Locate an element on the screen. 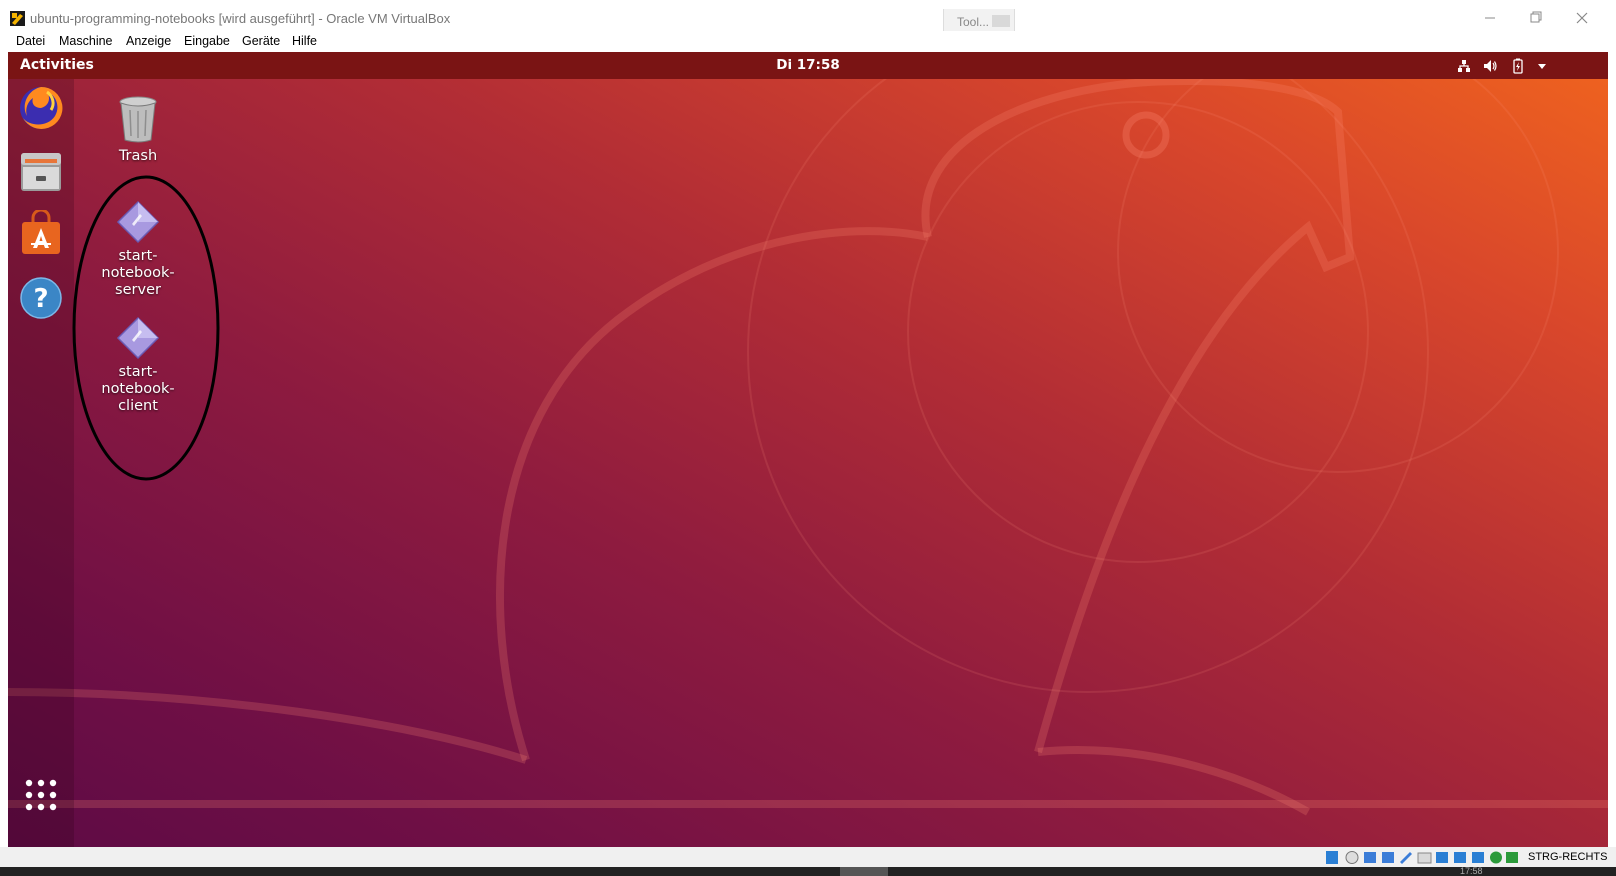 The height and width of the screenshot is (876, 1616). battery-icon is located at coordinates (1518, 66).